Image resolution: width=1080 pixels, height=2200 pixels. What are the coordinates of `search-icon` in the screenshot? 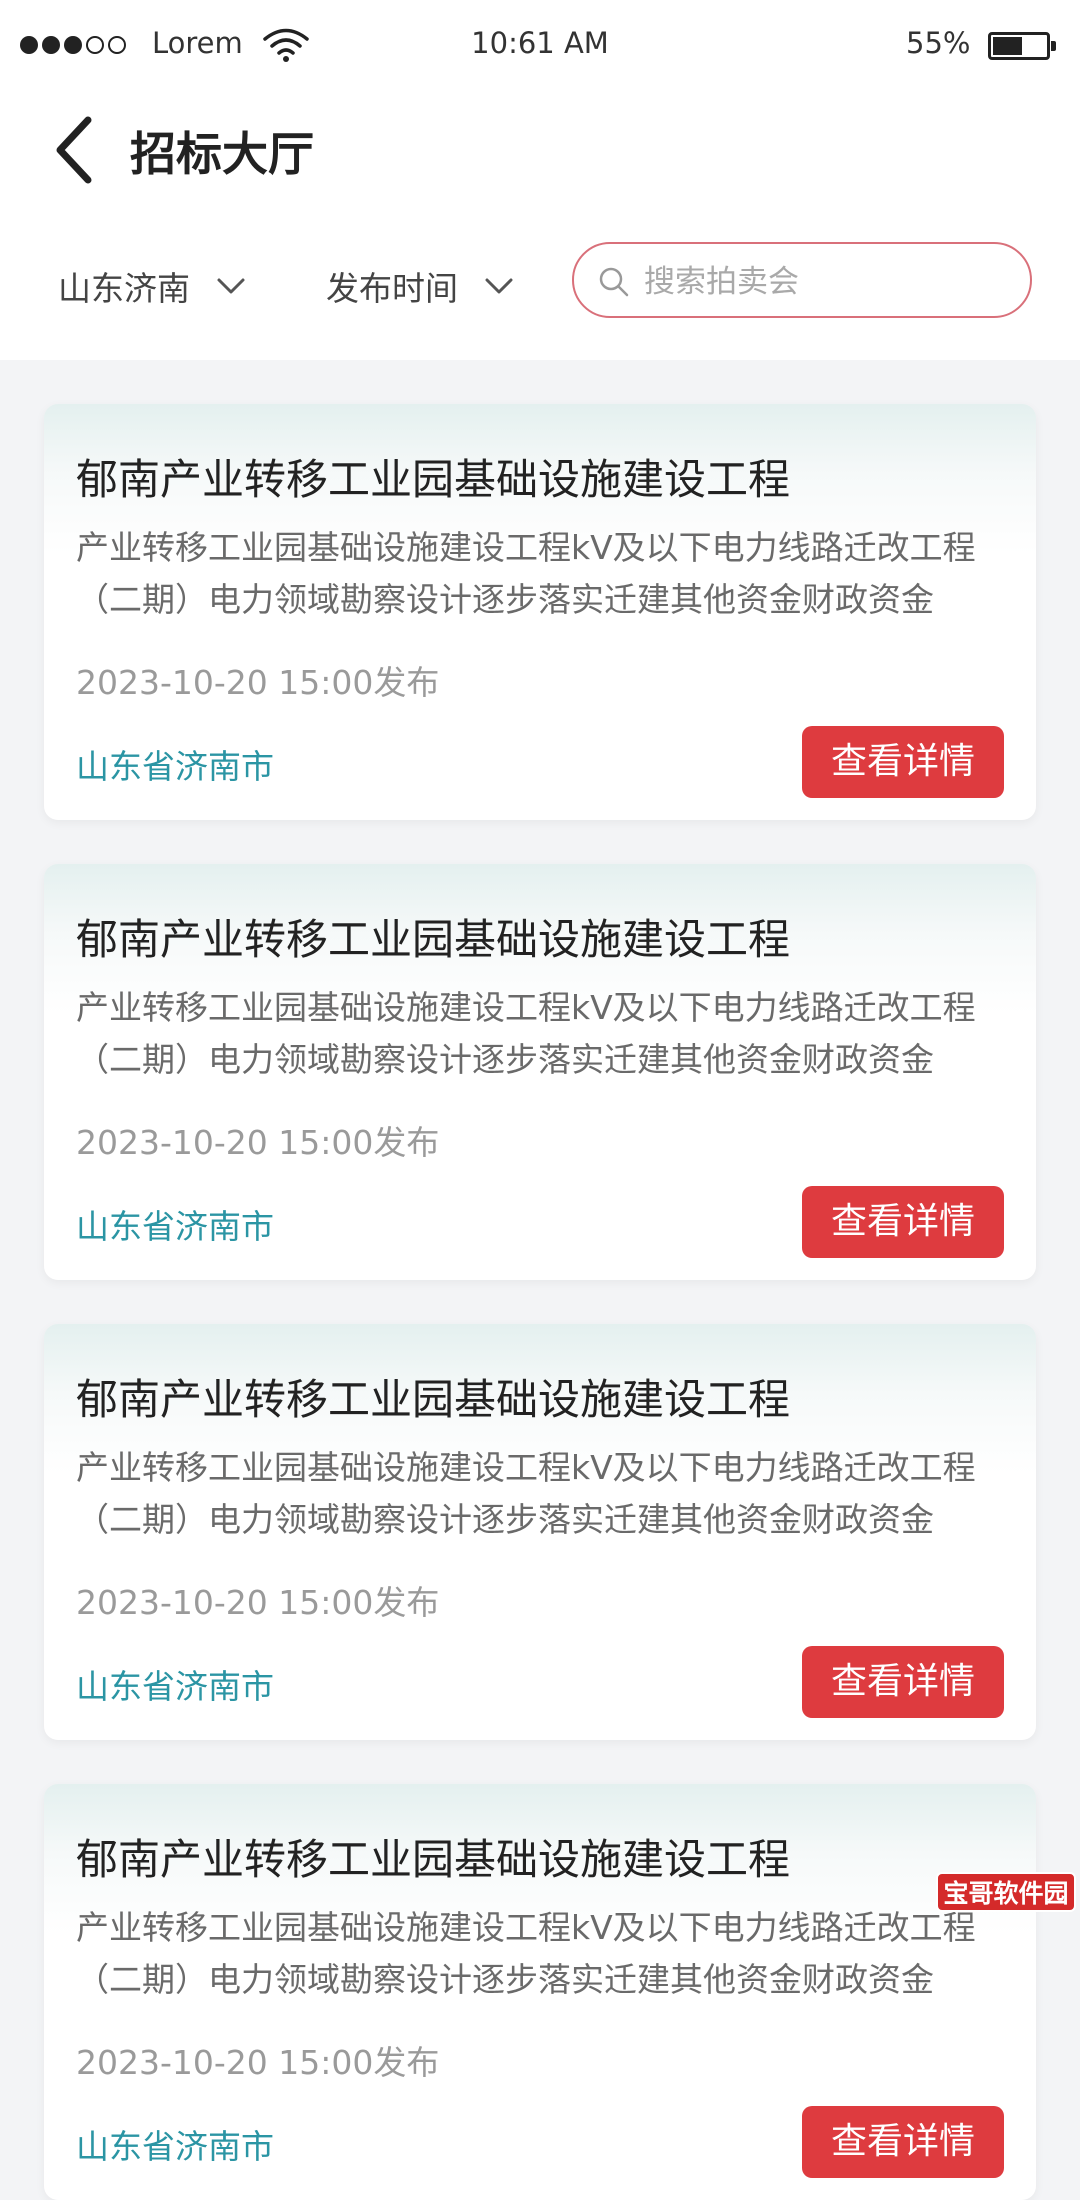 It's located at (614, 282).